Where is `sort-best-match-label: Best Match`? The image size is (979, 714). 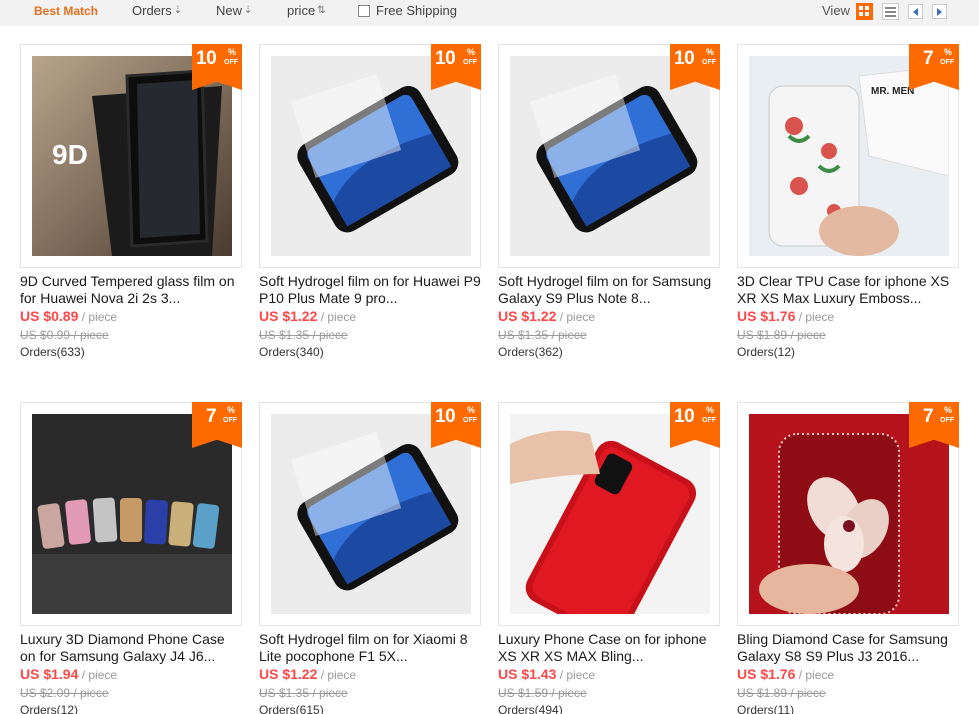 sort-best-match-label: Best Match is located at coordinates (66, 11).